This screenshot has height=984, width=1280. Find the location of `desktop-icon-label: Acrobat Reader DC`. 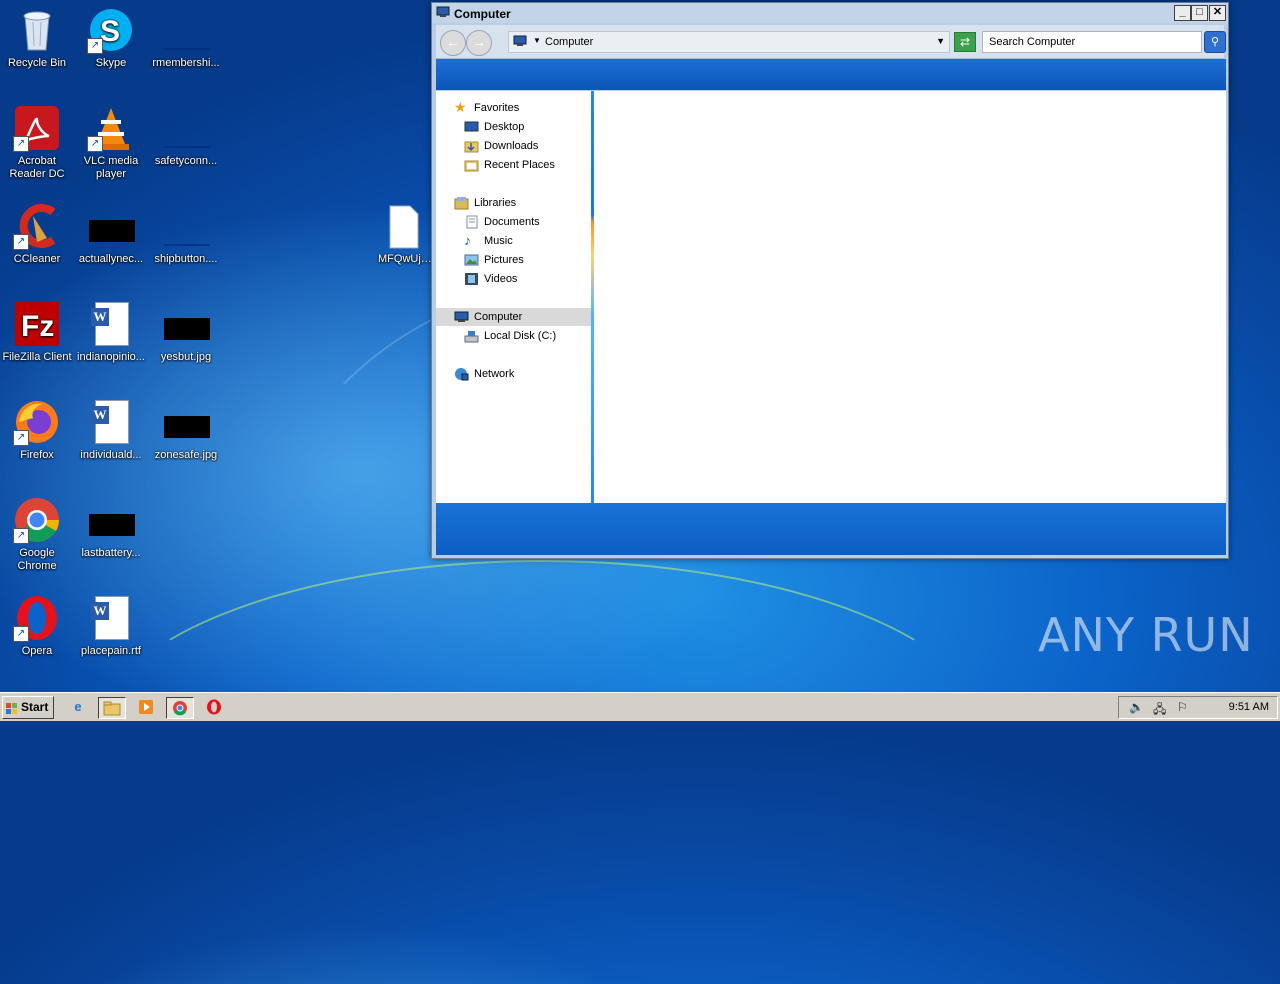

desktop-icon-label: Acrobat Reader DC is located at coordinates (37, 167).